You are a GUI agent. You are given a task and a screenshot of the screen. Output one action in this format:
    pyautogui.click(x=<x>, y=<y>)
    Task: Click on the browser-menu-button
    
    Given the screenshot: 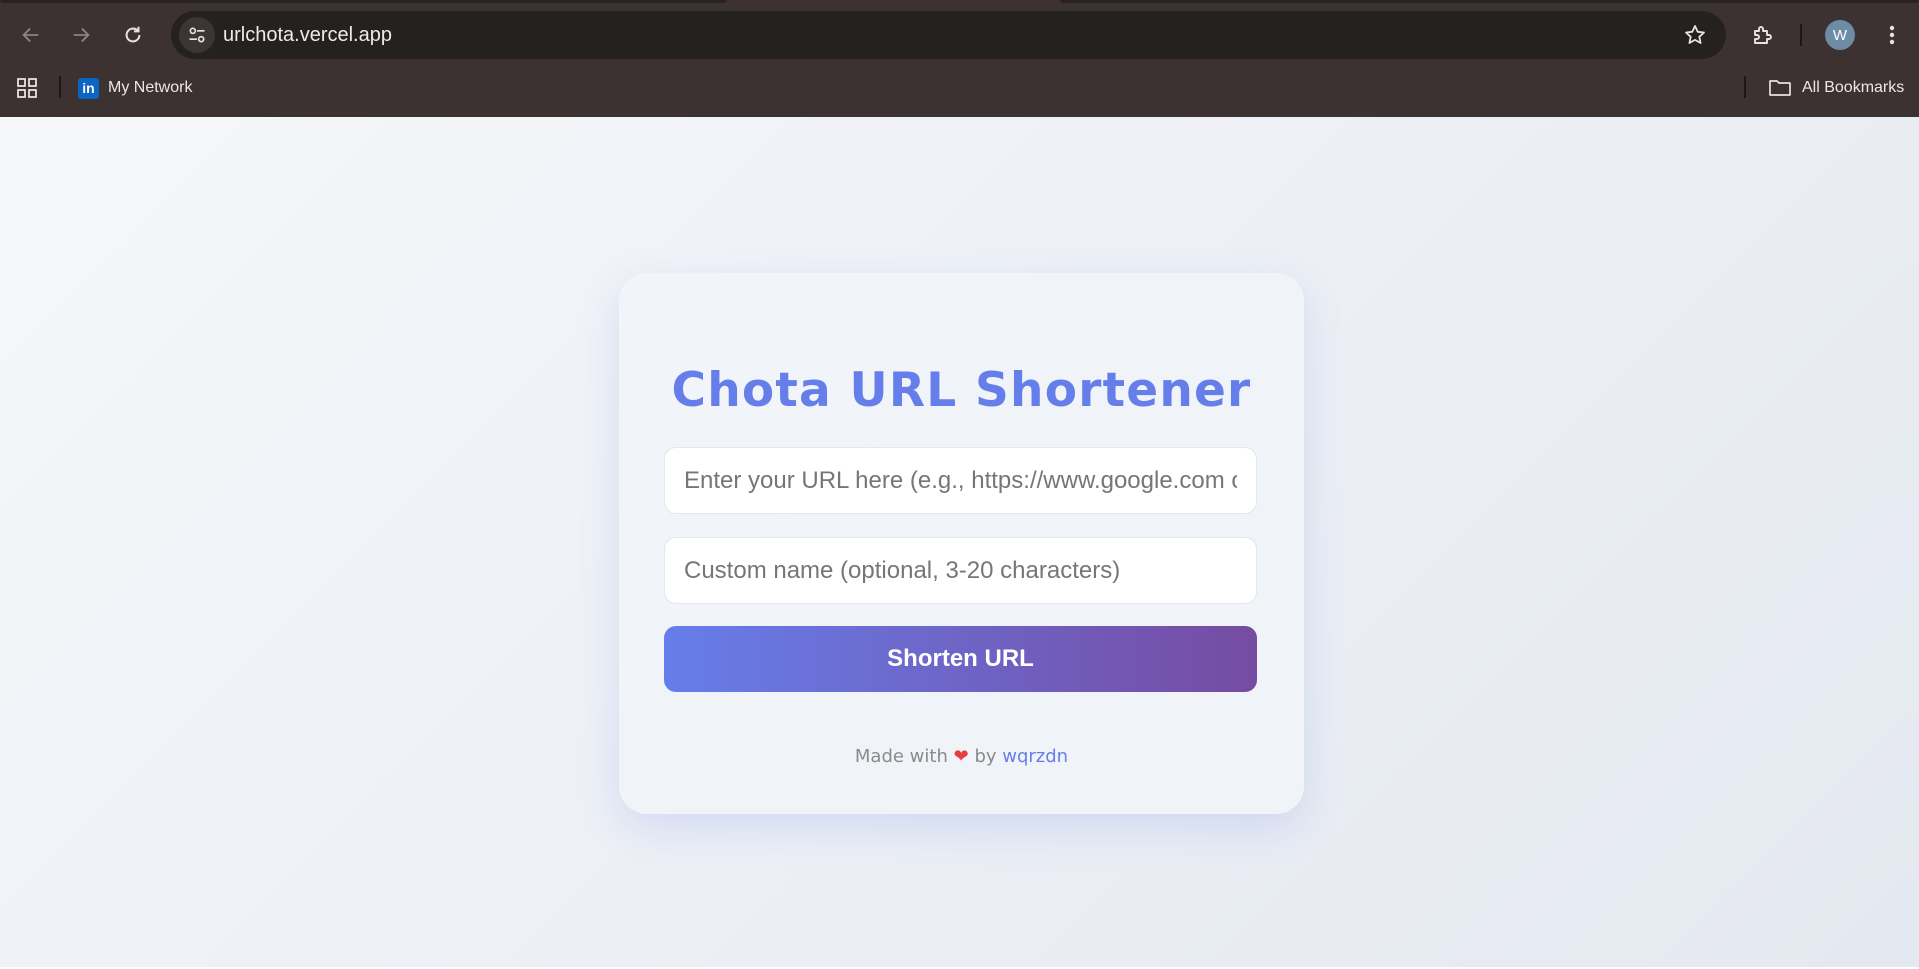 What is the action you would take?
    pyautogui.click(x=1892, y=35)
    